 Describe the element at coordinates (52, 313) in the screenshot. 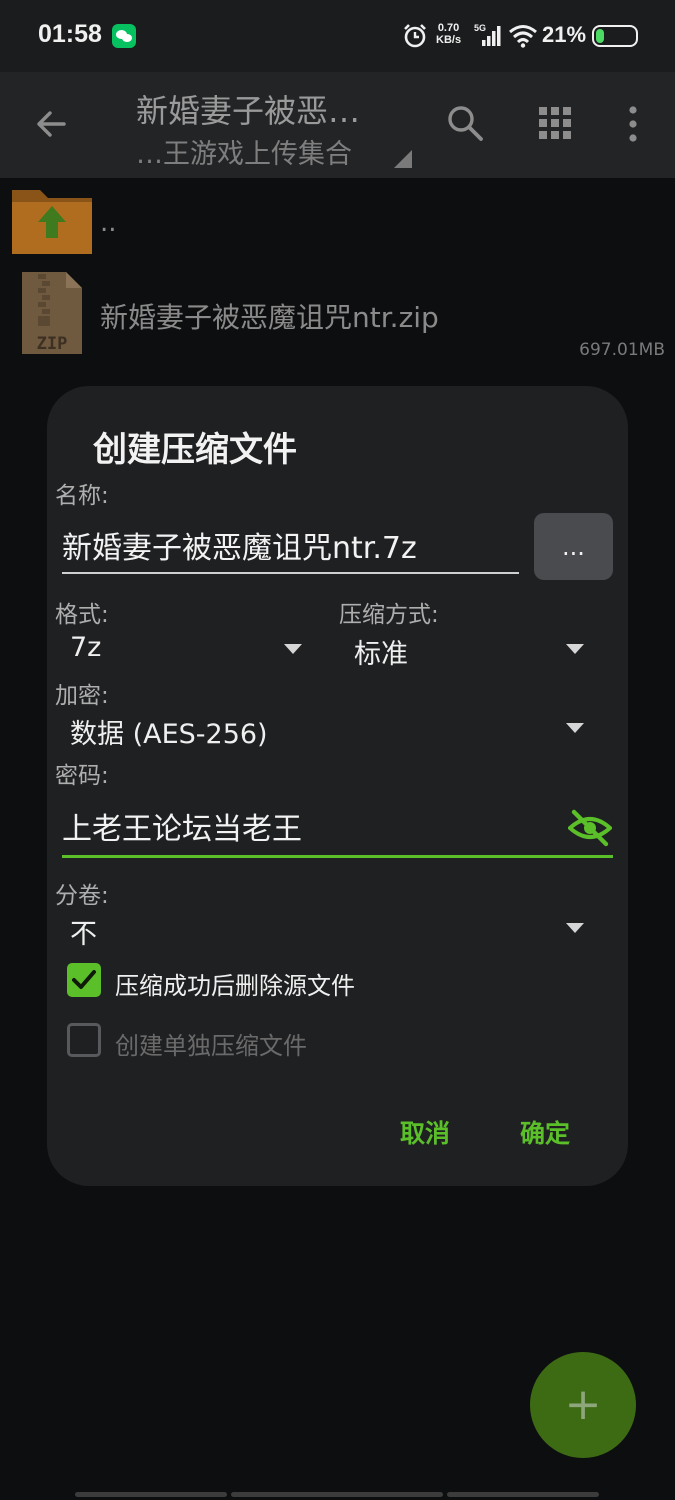

I see `zip-file-icon: ZIP` at that location.